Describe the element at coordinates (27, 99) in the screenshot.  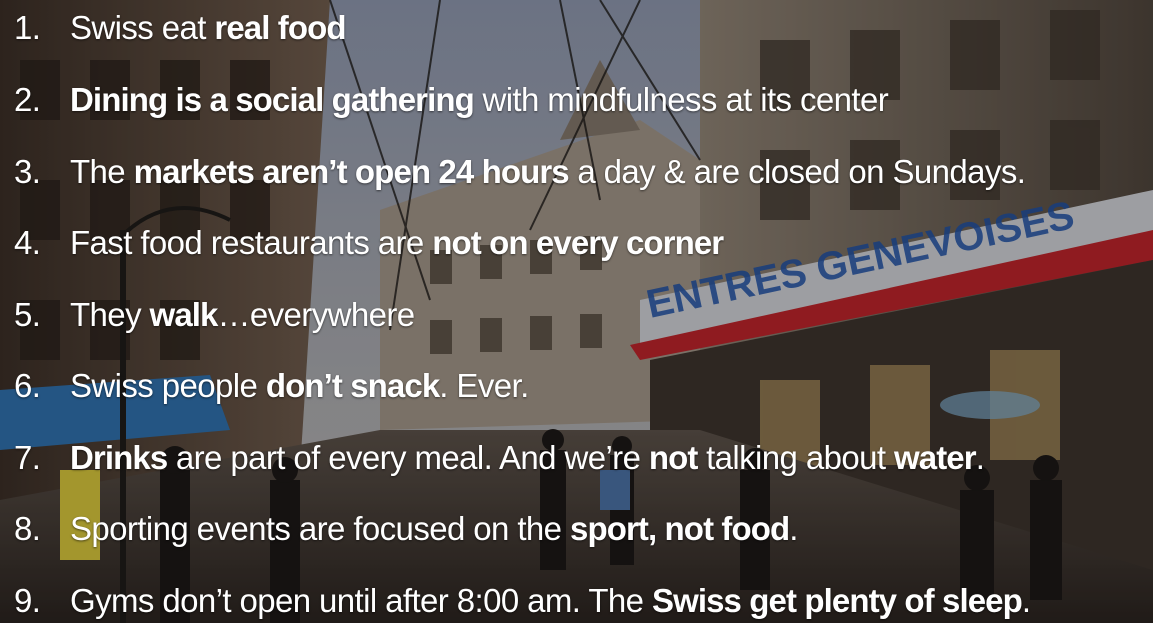
I see `item-number: 2.` at that location.